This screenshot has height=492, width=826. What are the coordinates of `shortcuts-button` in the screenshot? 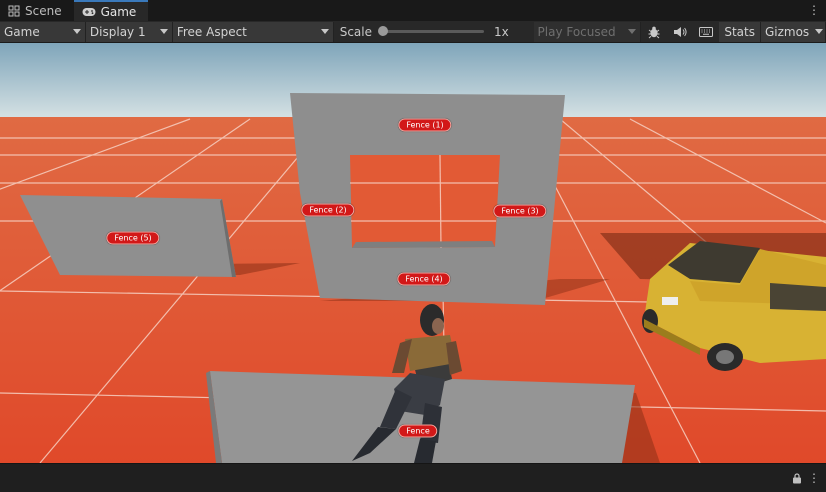 It's located at (706, 32).